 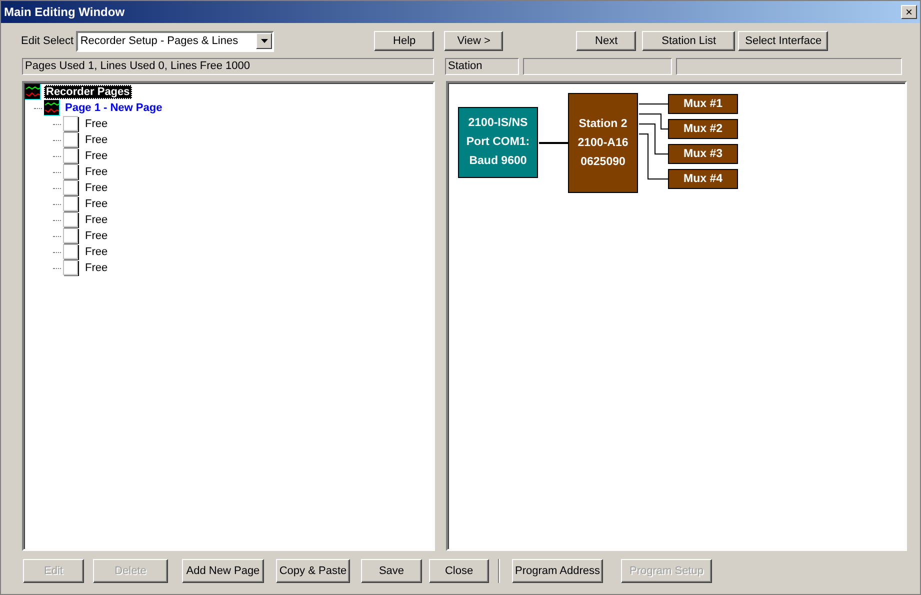 I want to click on mux-node: Mux #2, so click(x=703, y=129).